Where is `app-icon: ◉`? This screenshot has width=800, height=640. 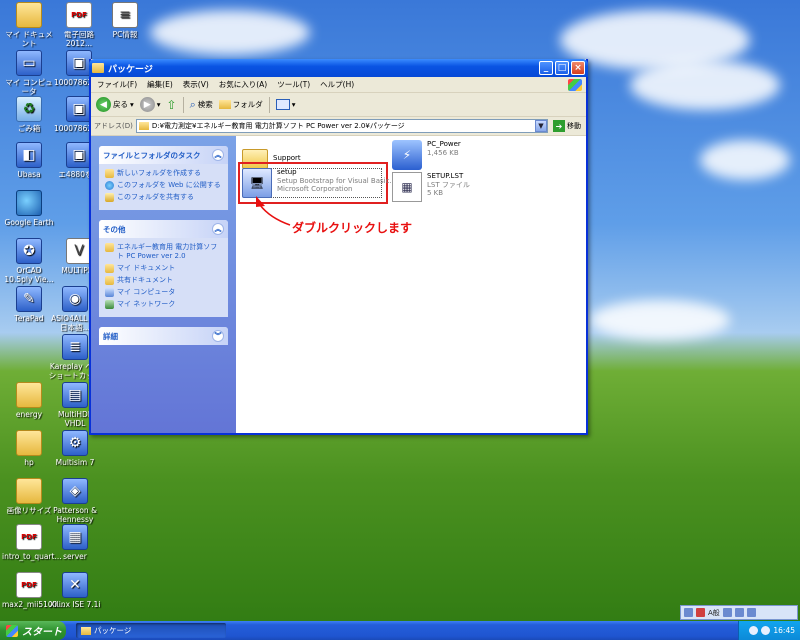 app-icon: ◉ is located at coordinates (75, 299).